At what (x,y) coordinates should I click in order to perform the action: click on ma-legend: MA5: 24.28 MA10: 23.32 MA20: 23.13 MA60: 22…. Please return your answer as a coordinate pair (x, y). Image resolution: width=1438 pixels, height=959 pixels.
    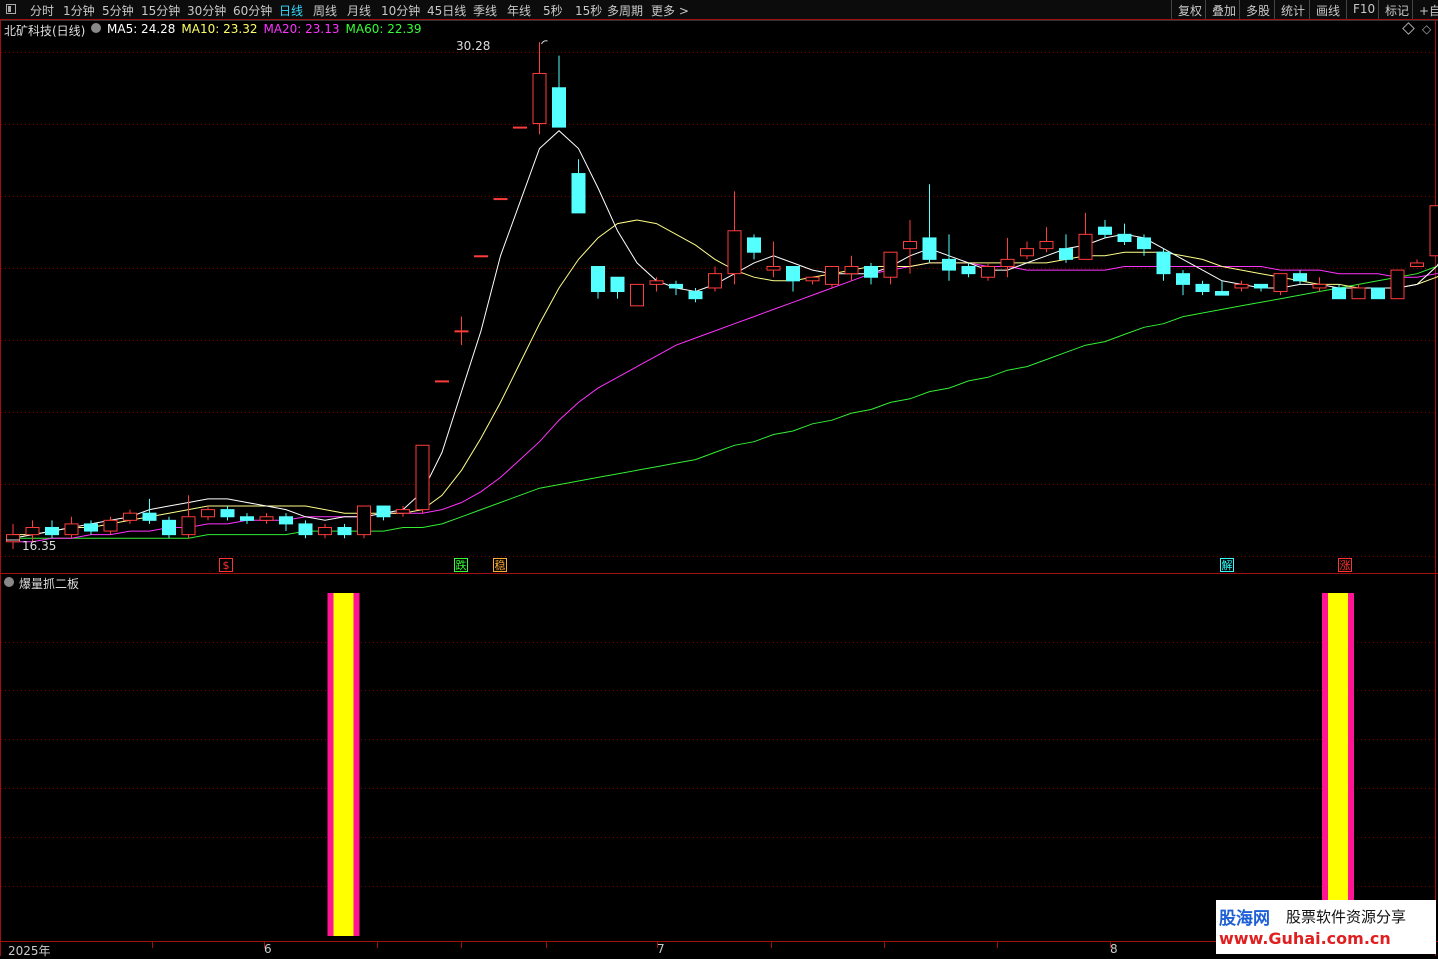
    Looking at the image, I should click on (267, 29).